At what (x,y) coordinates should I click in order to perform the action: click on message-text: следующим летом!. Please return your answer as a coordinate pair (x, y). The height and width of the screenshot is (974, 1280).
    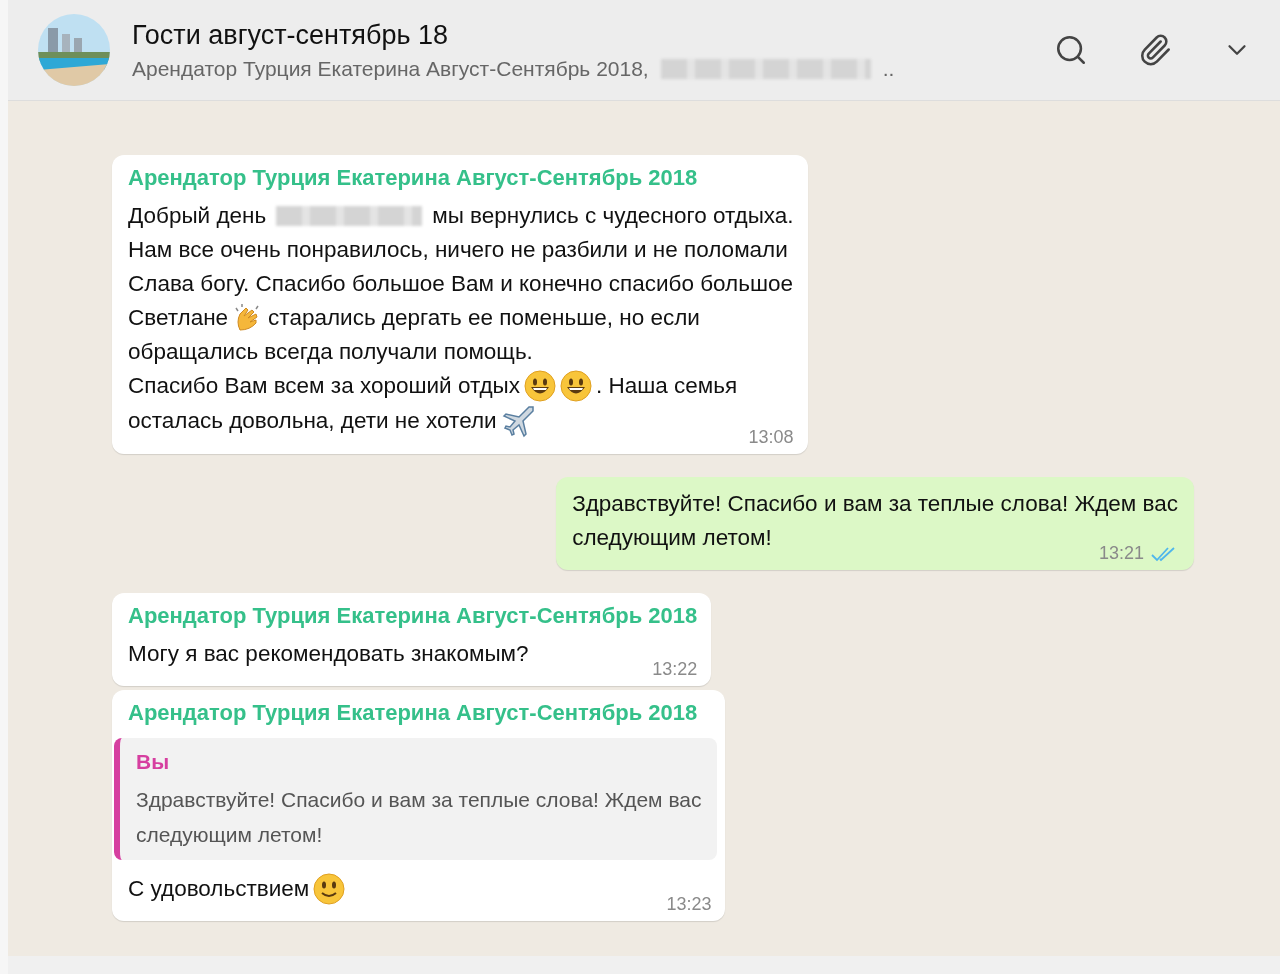
    Looking at the image, I should click on (672, 538).